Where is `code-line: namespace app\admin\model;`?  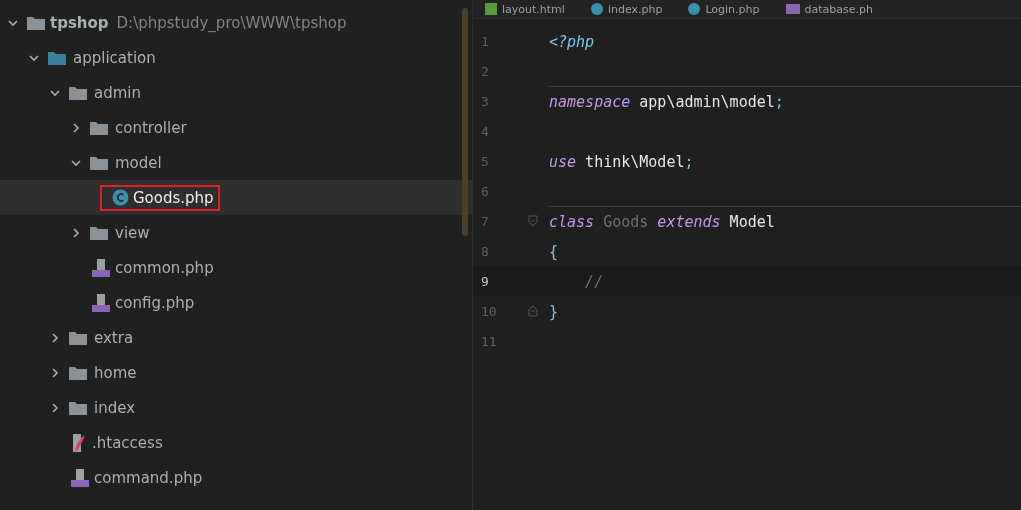 code-line: namespace app\admin\model; is located at coordinates (785, 101).